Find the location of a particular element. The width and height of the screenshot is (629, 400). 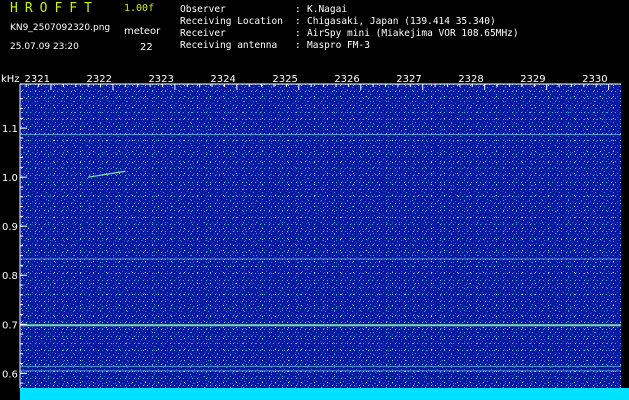

x-tick-label: 2322 is located at coordinates (98, 79).